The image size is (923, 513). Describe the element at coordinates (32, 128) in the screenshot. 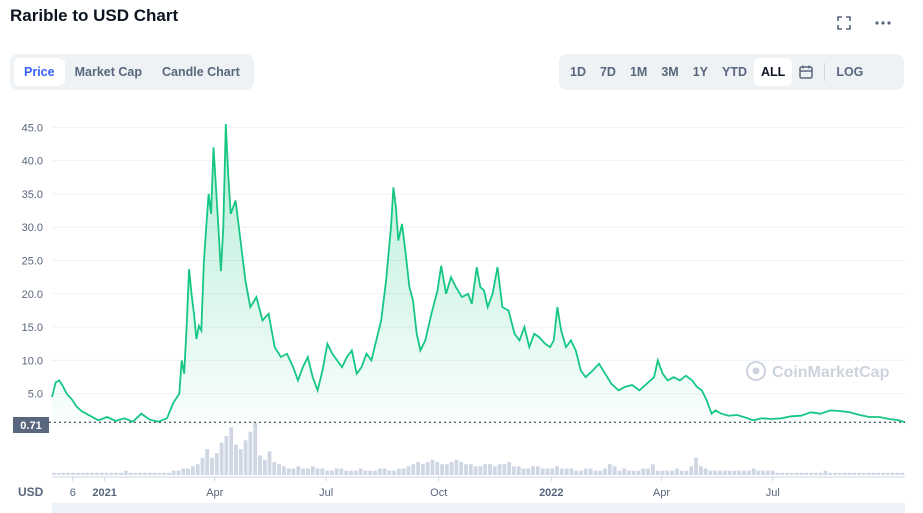

I see `y-tick-label: 45.0` at that location.